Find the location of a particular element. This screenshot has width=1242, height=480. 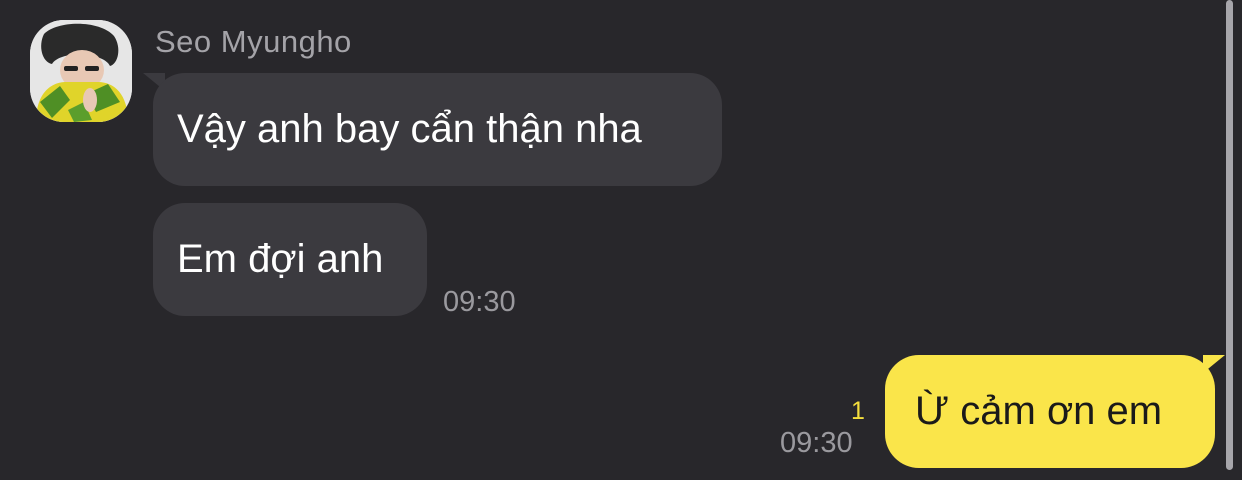

message-text: Em đợi anh is located at coordinates (280, 259).